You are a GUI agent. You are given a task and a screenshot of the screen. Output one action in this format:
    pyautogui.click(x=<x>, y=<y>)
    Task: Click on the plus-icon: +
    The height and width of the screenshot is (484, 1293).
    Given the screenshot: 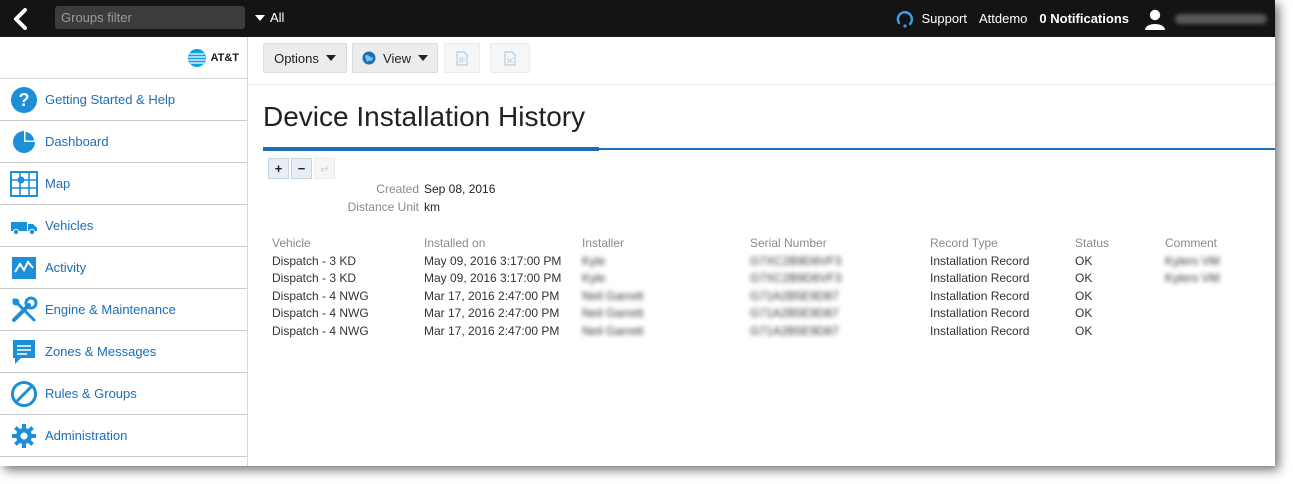 What is the action you would take?
    pyautogui.click(x=278, y=168)
    